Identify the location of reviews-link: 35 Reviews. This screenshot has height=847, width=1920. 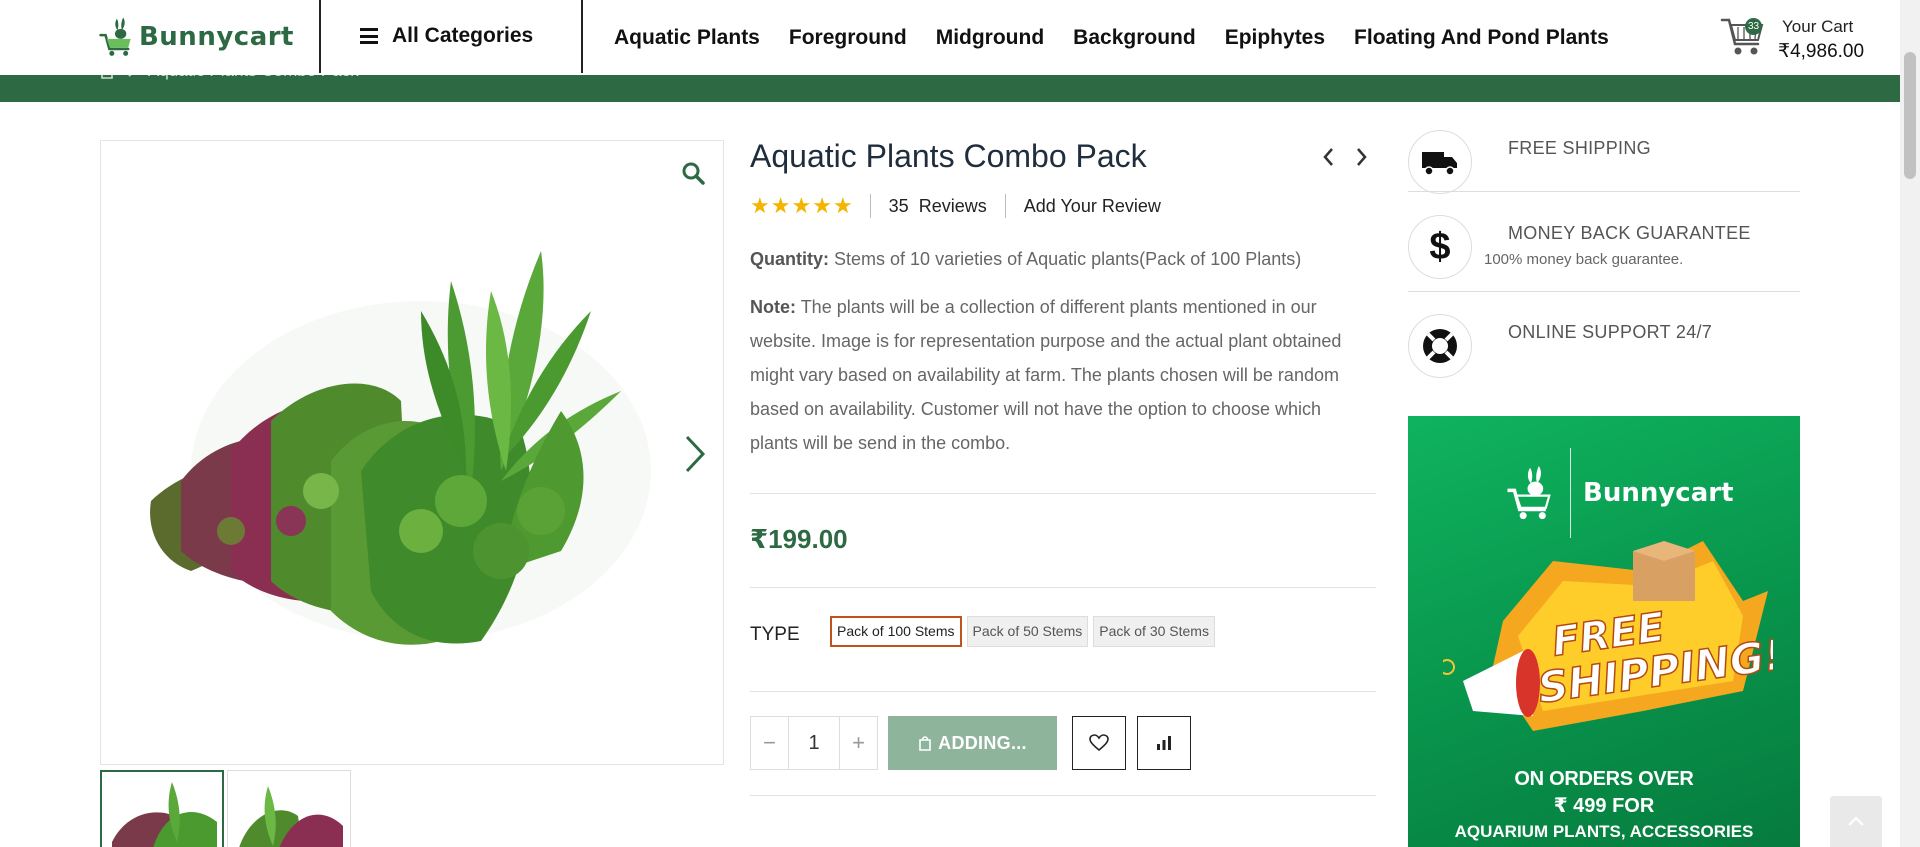
(938, 206).